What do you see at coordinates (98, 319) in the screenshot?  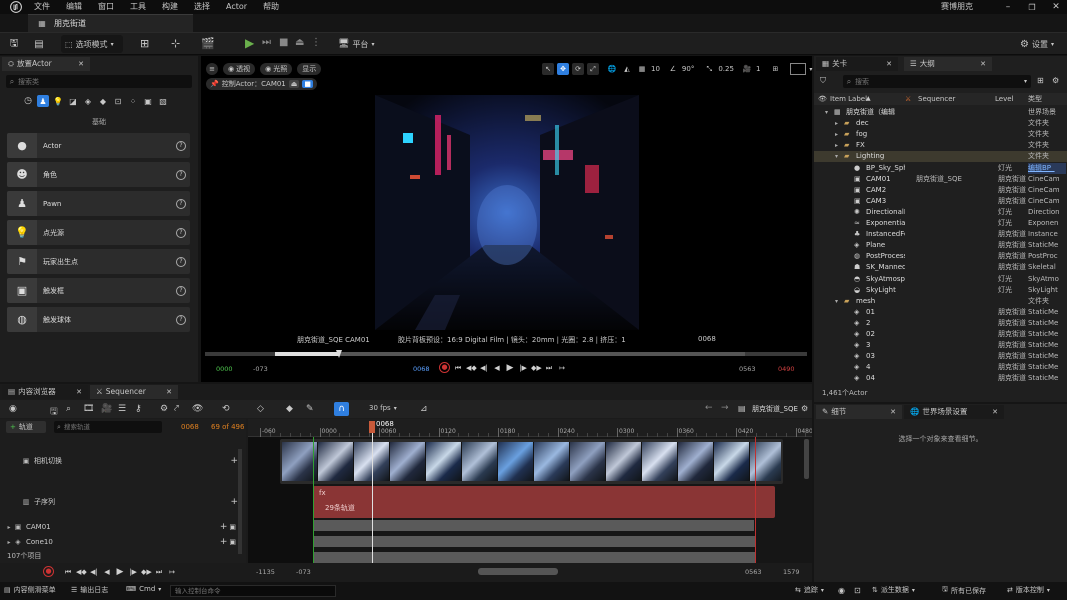 I see `actor-item: ◍ 触发球体 ?` at bounding box center [98, 319].